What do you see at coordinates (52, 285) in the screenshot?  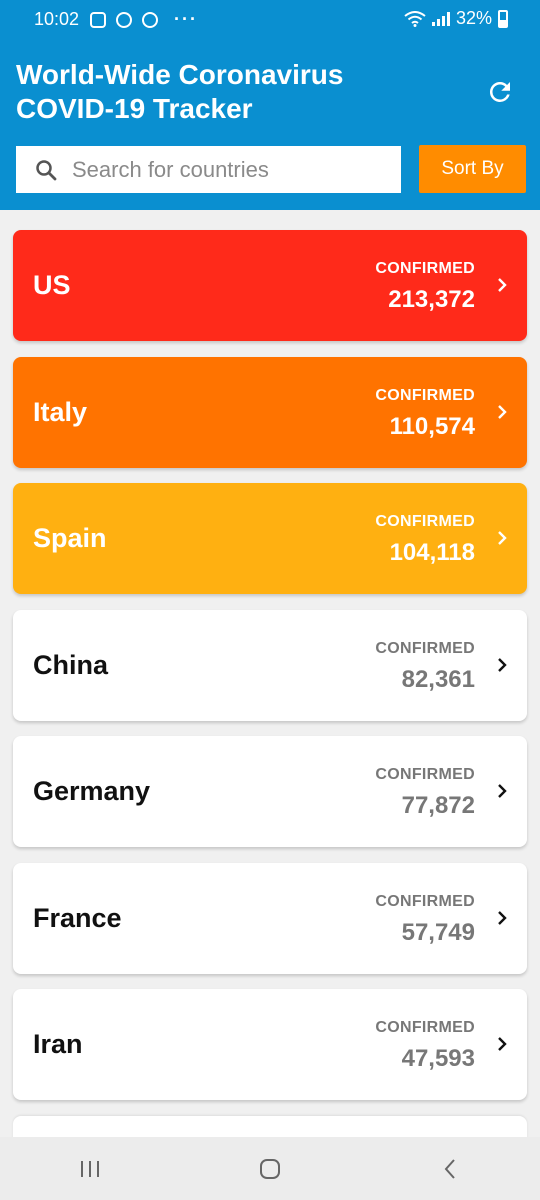 I see `country-name: US` at bounding box center [52, 285].